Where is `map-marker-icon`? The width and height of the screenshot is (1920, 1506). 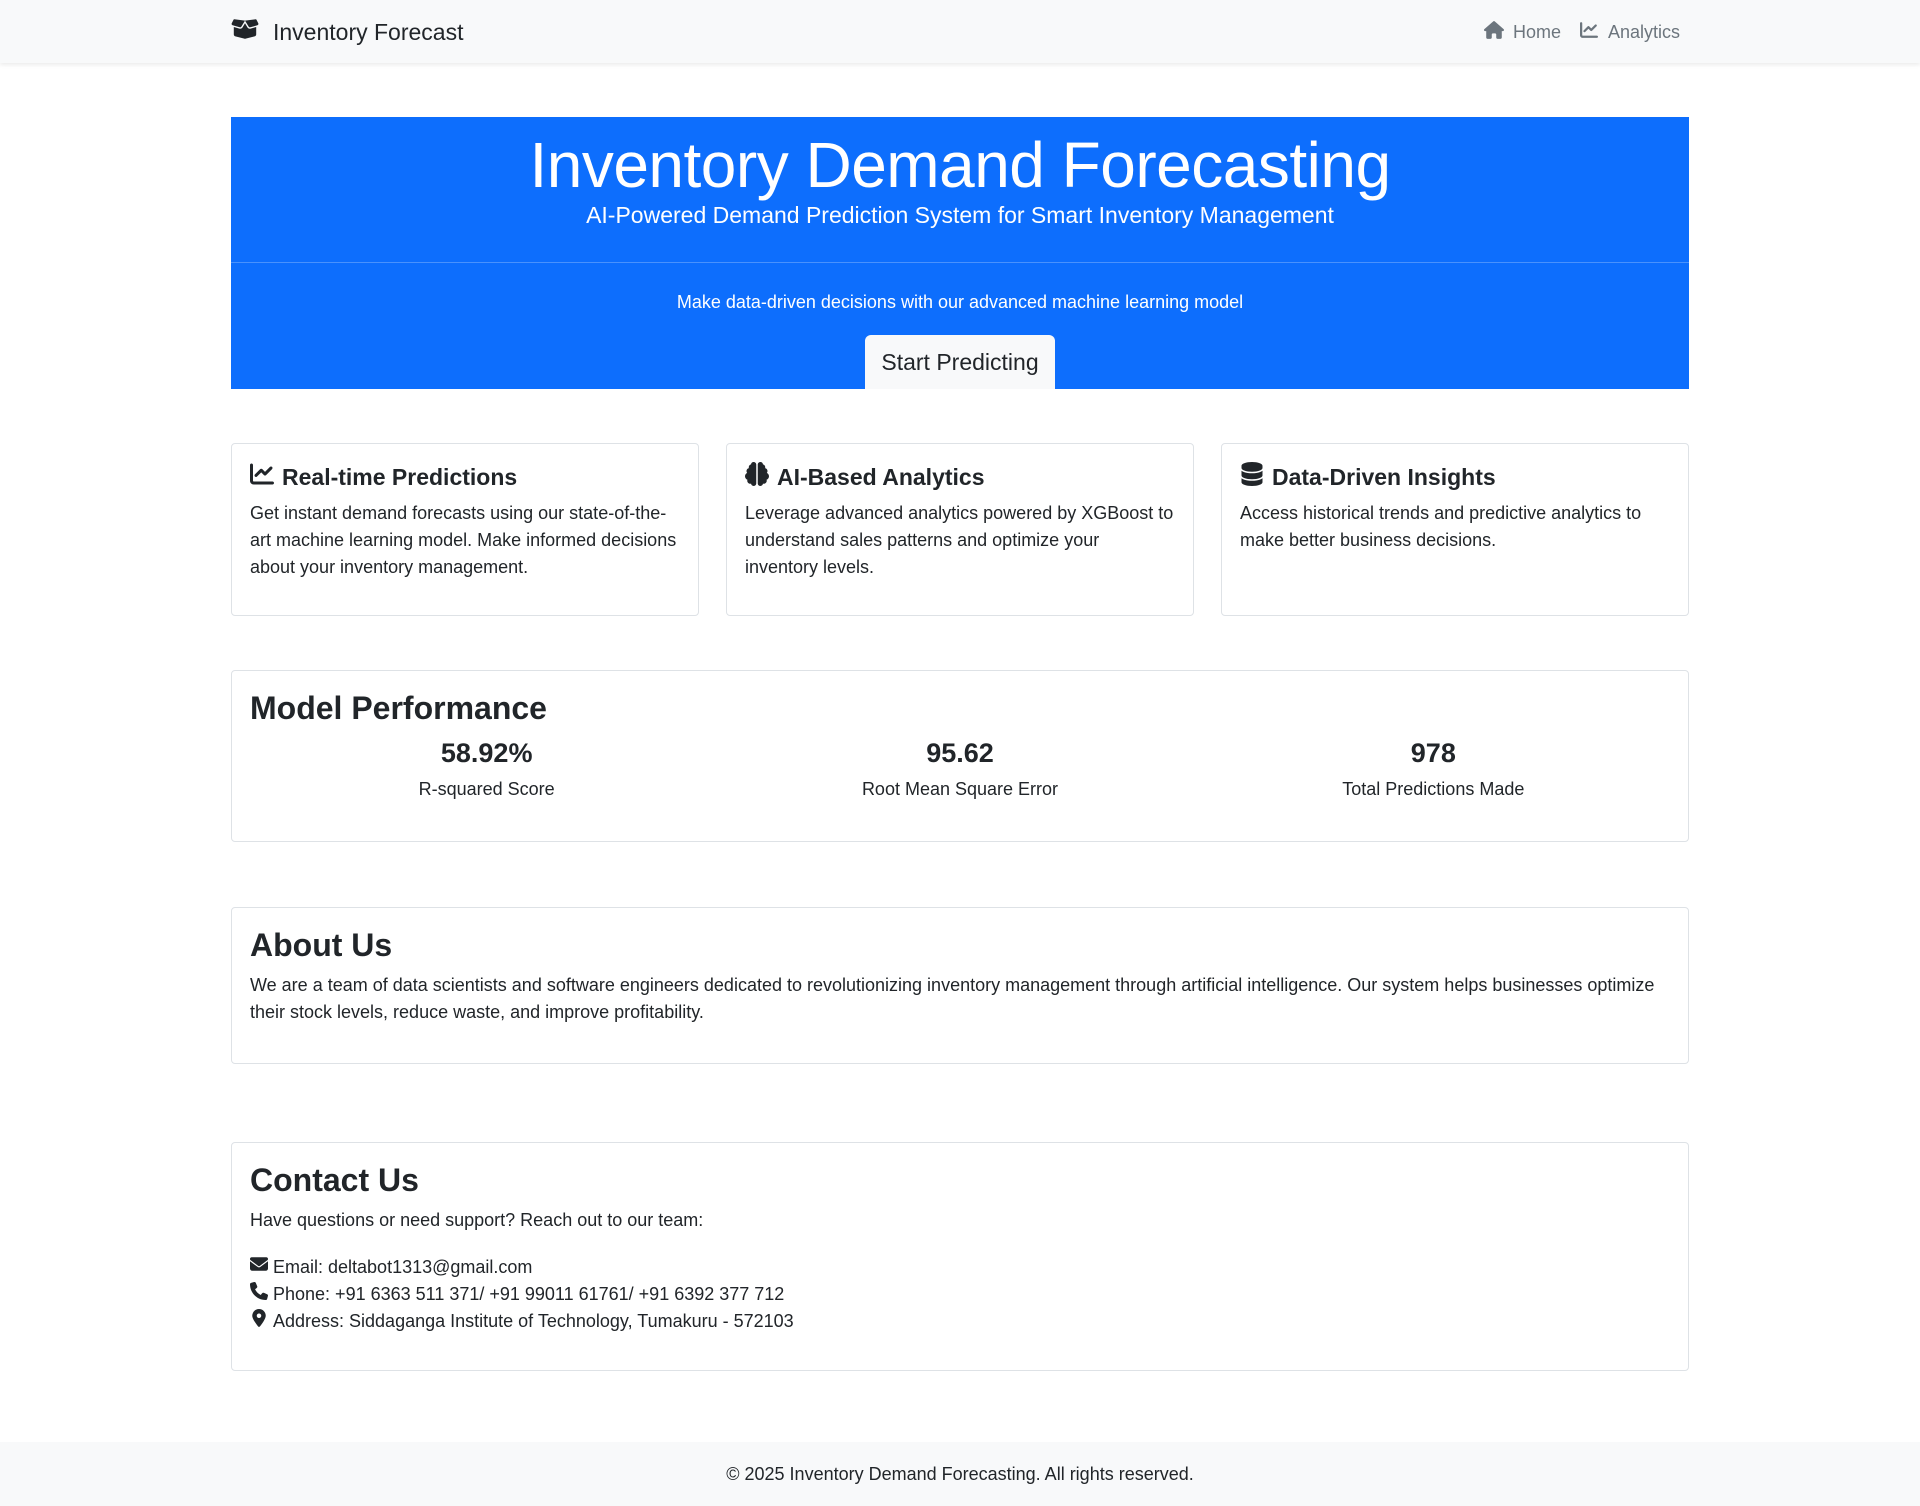
map-marker-icon is located at coordinates (259, 1321).